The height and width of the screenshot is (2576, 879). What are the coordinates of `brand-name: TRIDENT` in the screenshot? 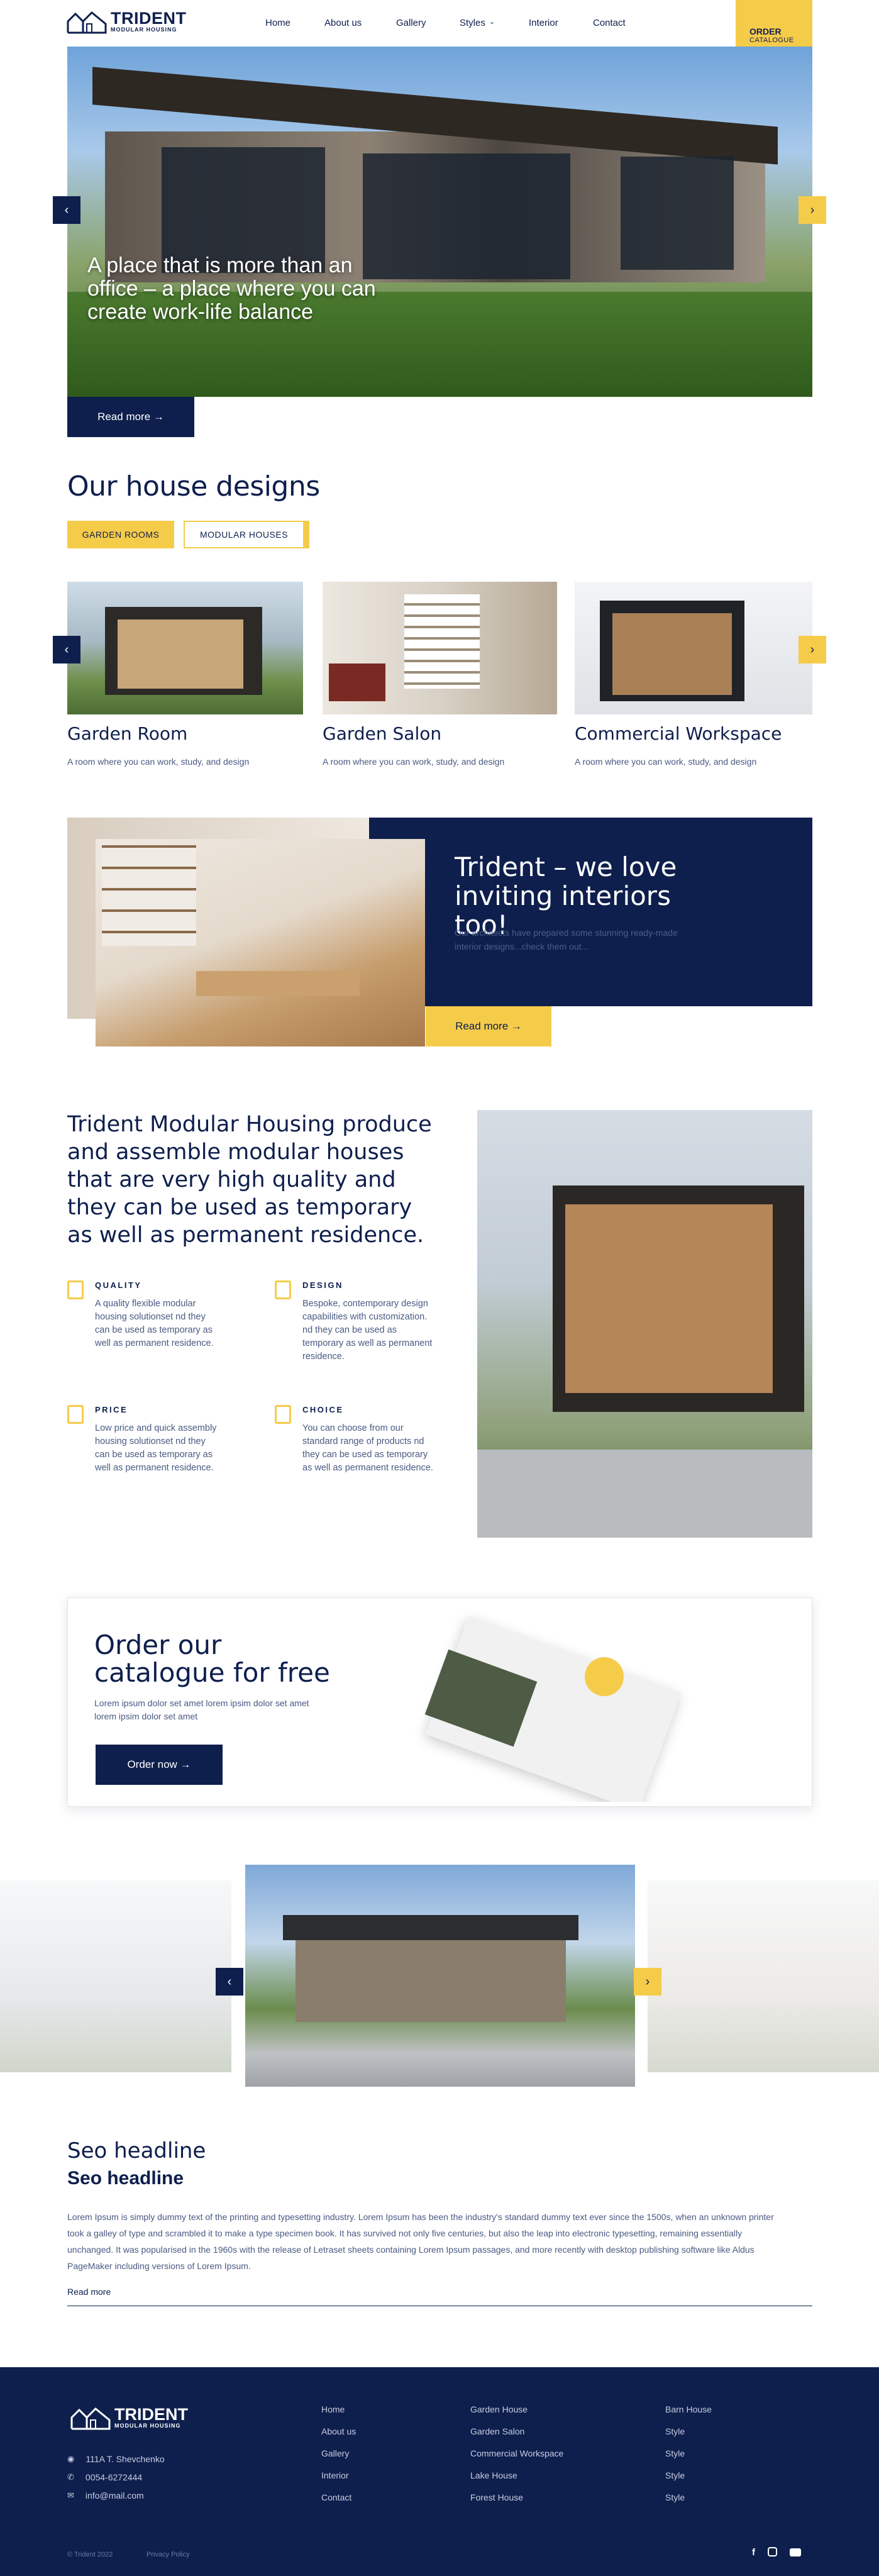 It's located at (149, 18).